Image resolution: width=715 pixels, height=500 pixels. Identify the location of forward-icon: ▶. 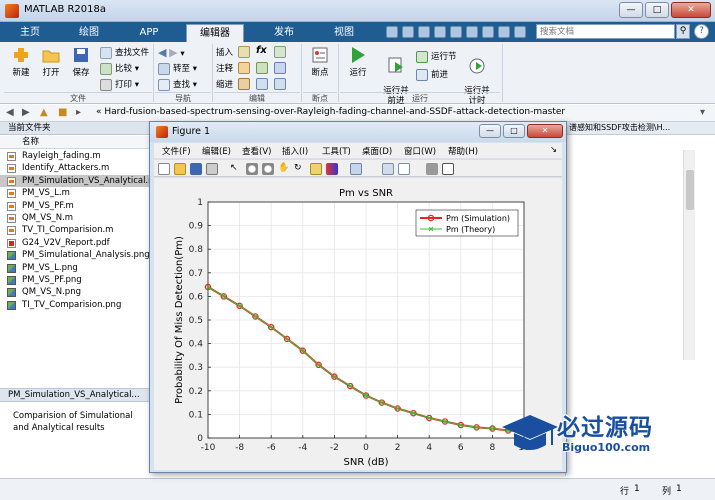
(26, 112).